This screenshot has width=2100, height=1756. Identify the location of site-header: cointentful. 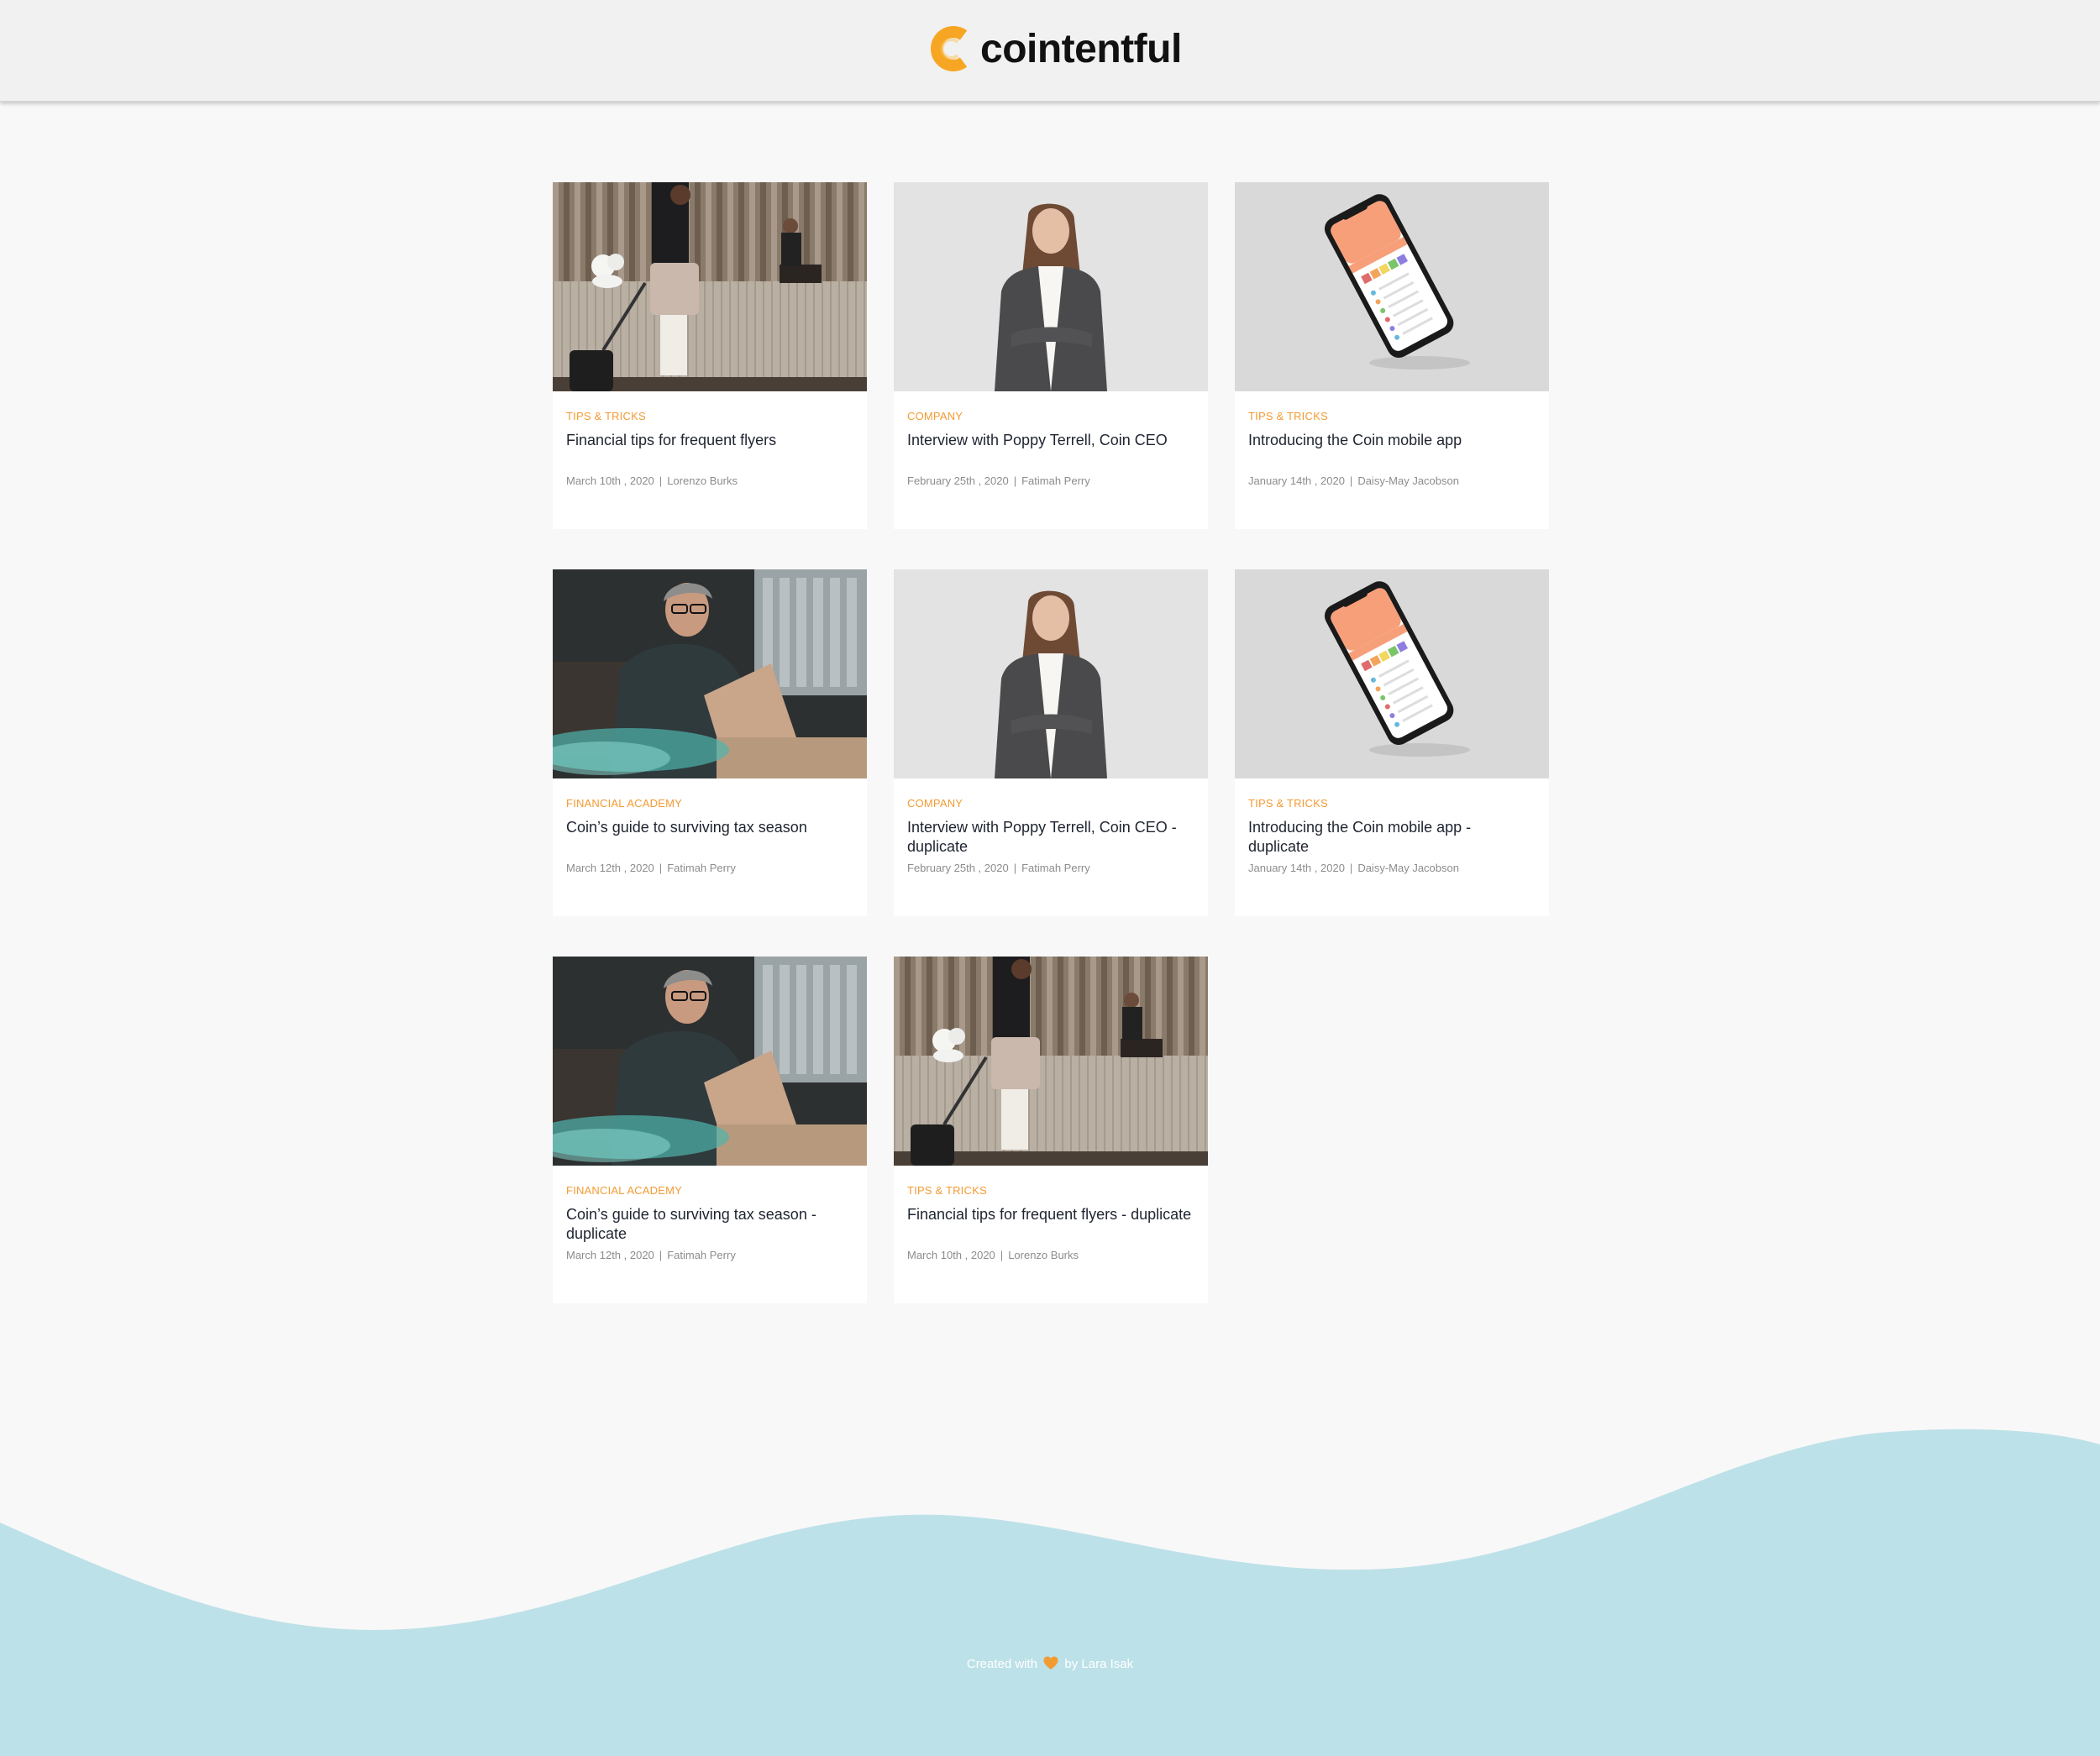
(1050, 51).